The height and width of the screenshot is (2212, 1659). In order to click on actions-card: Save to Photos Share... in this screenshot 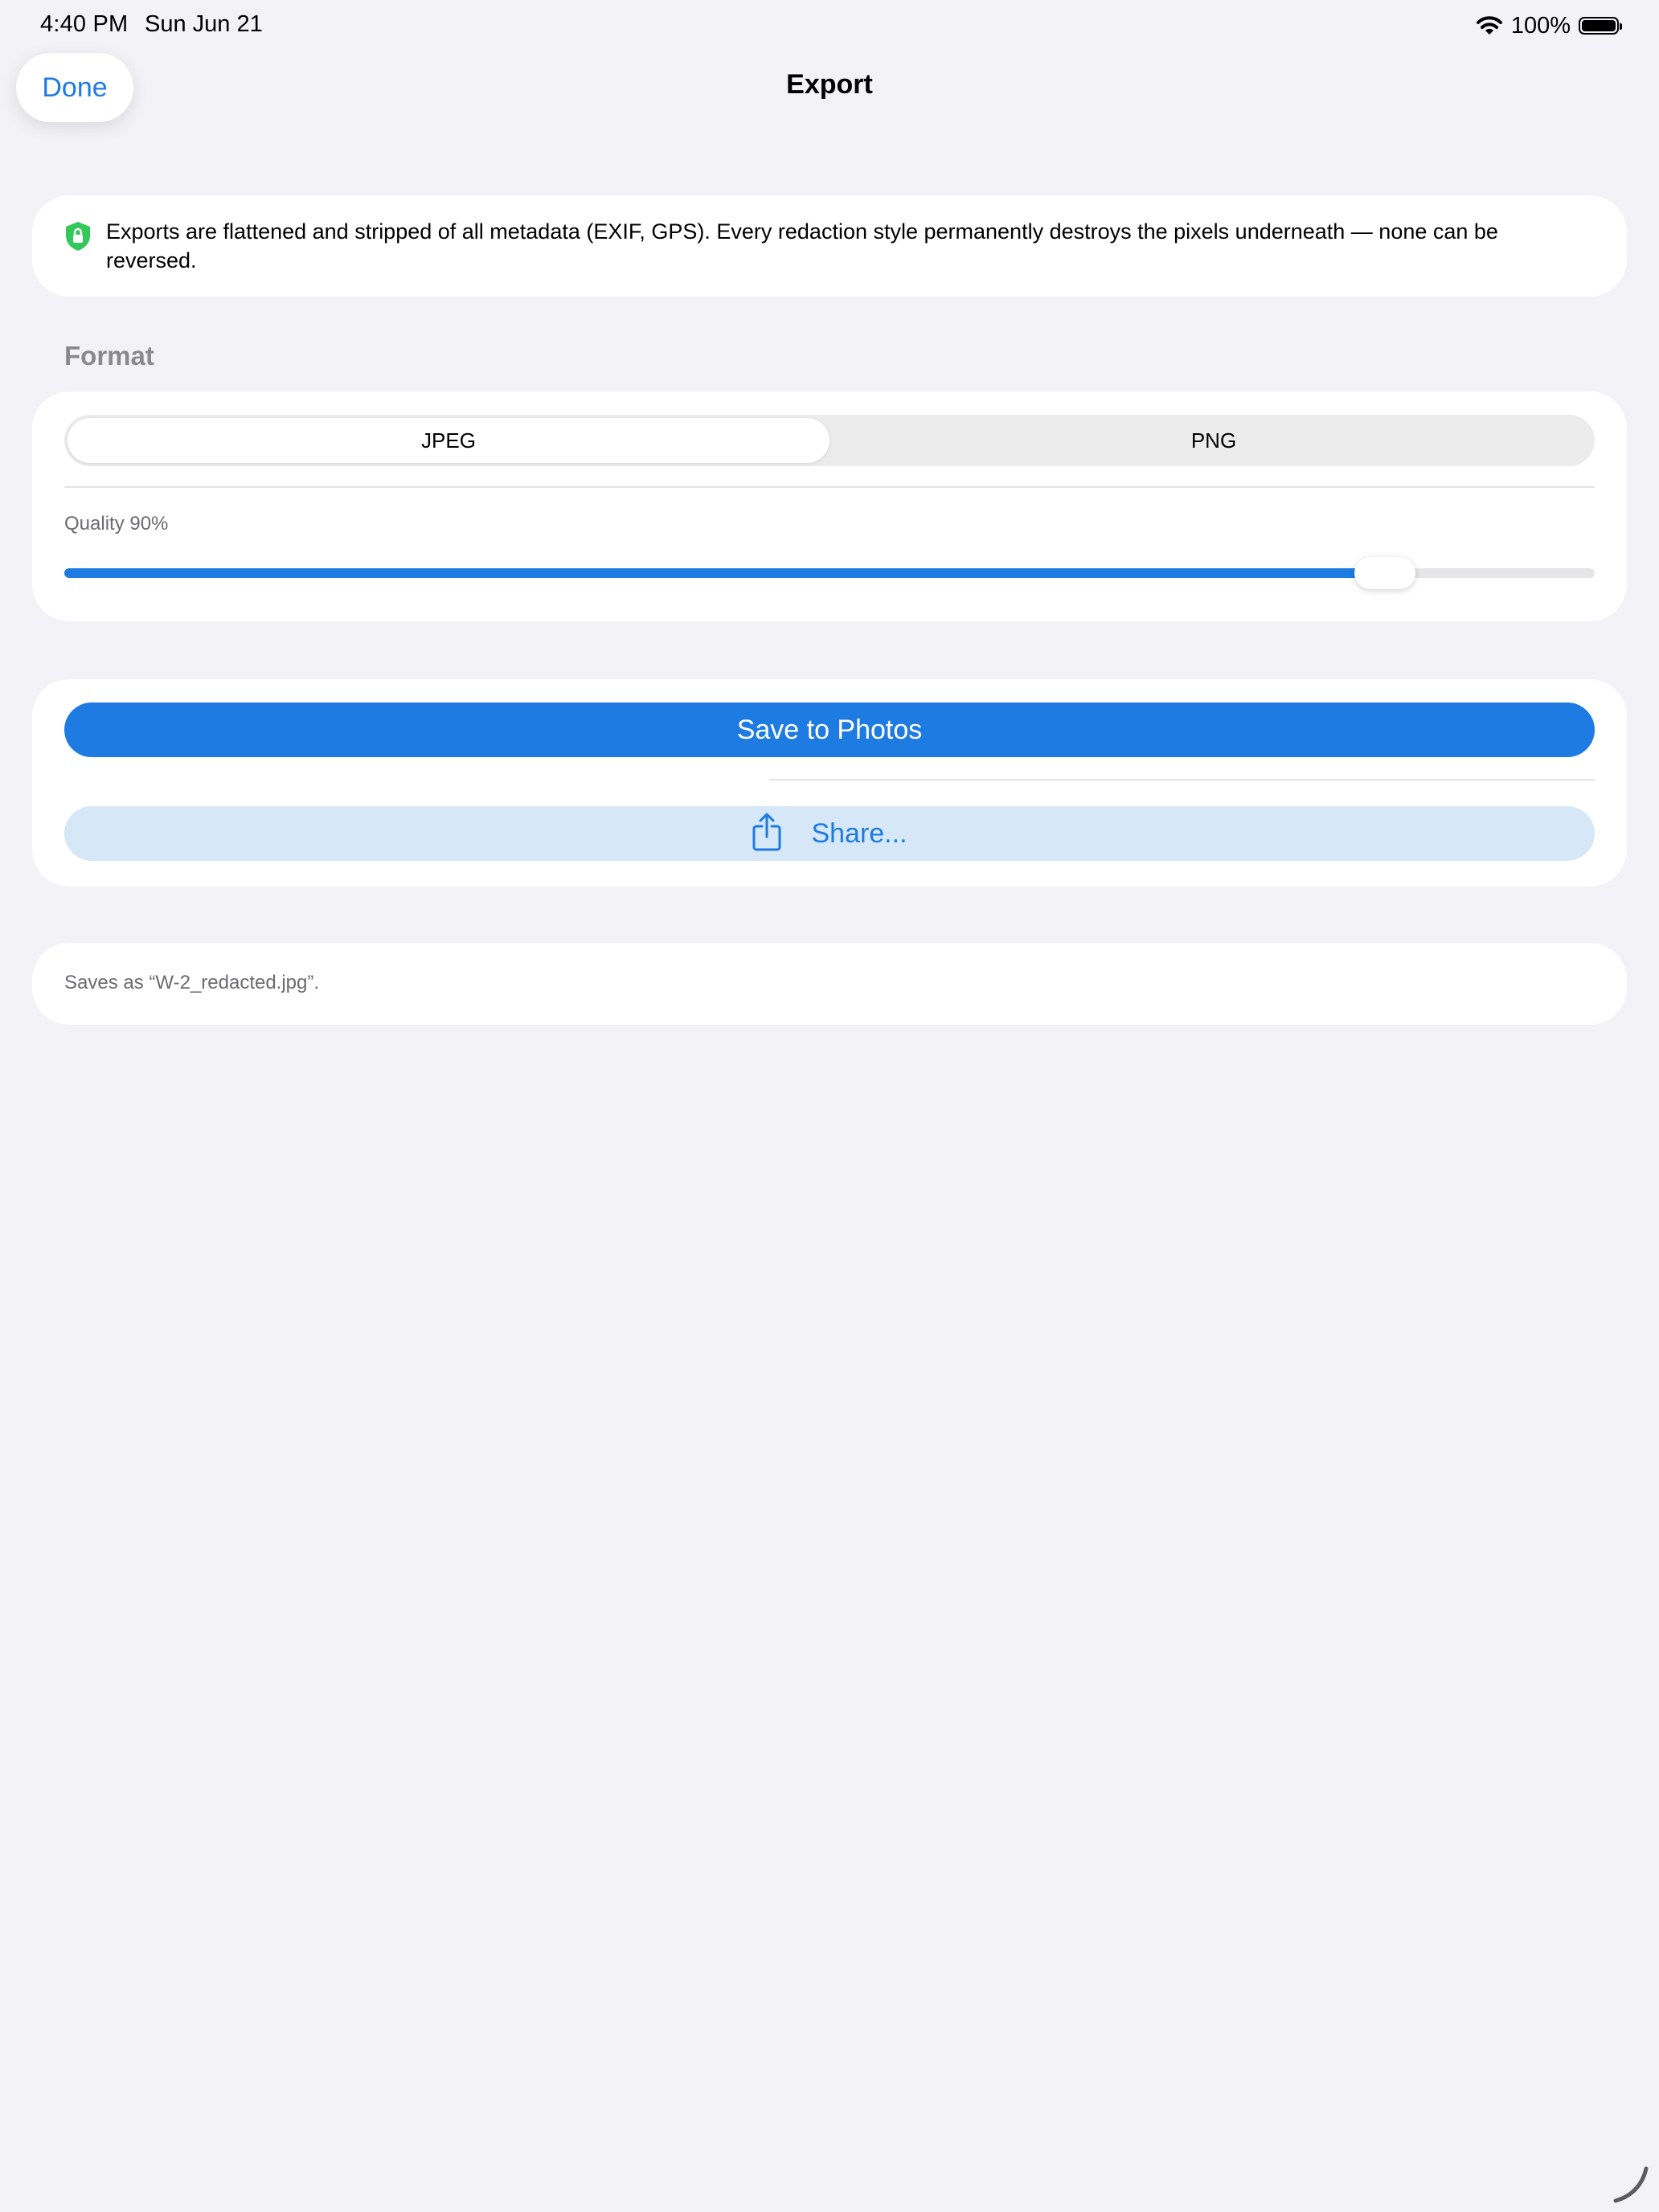, I will do `click(829, 783)`.